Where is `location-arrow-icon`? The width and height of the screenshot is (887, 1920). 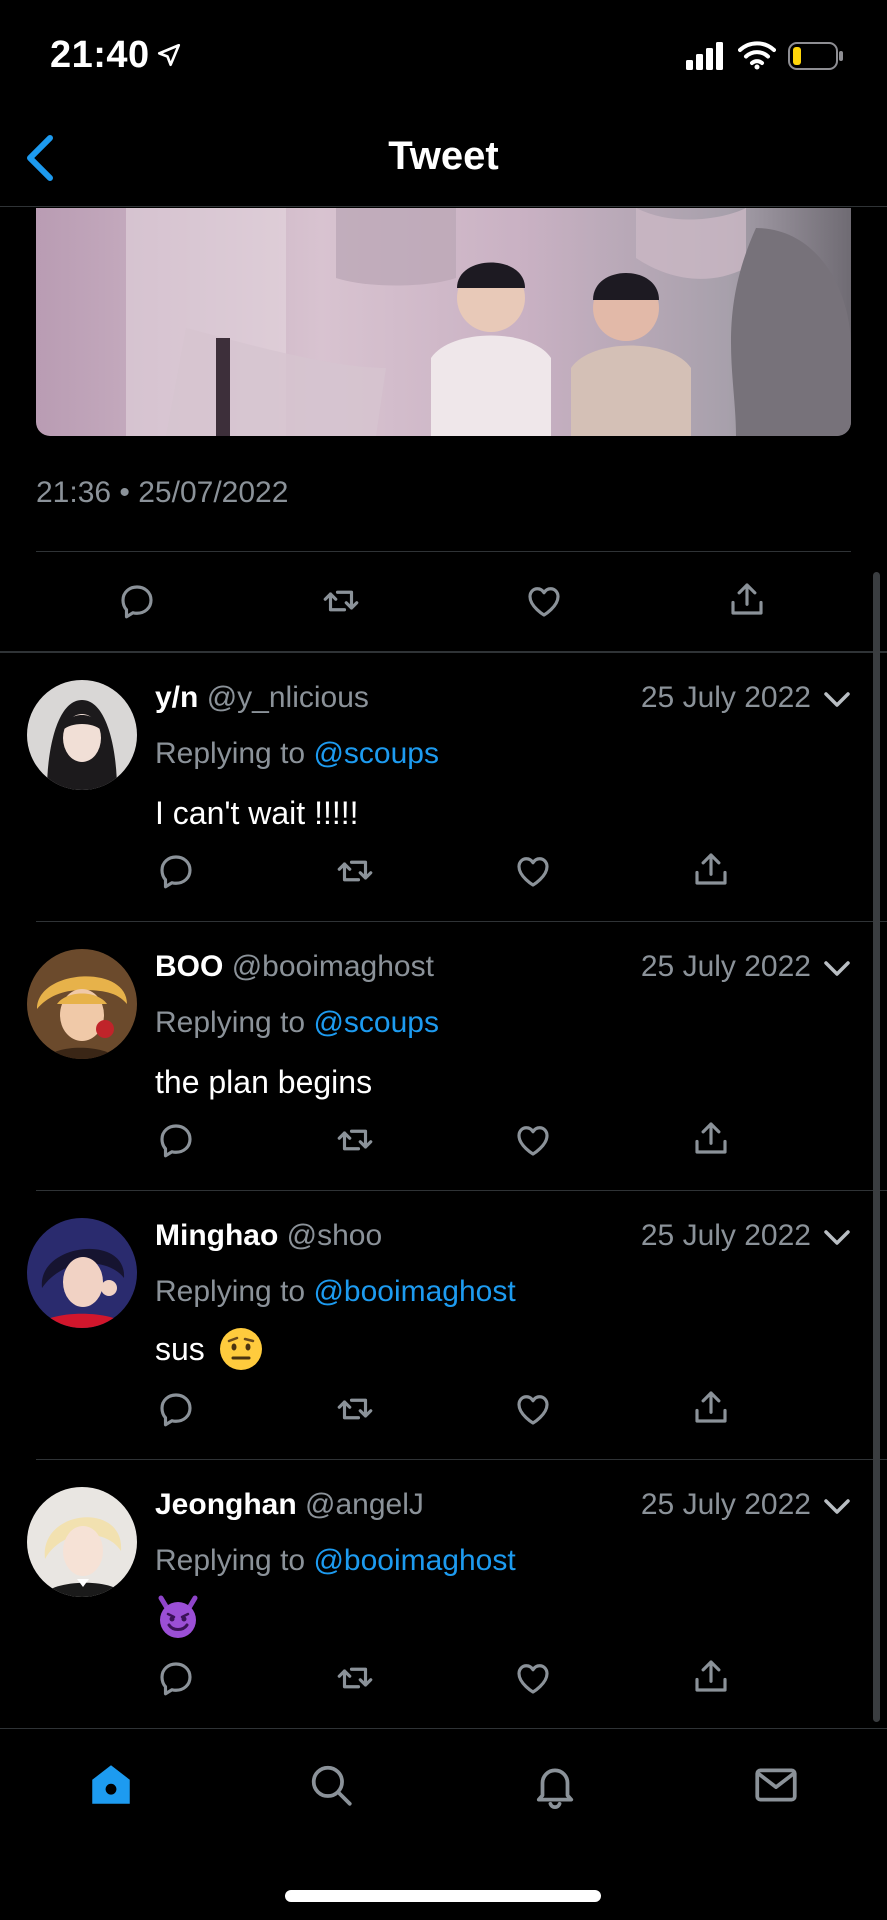
location-arrow-icon is located at coordinates (169, 55).